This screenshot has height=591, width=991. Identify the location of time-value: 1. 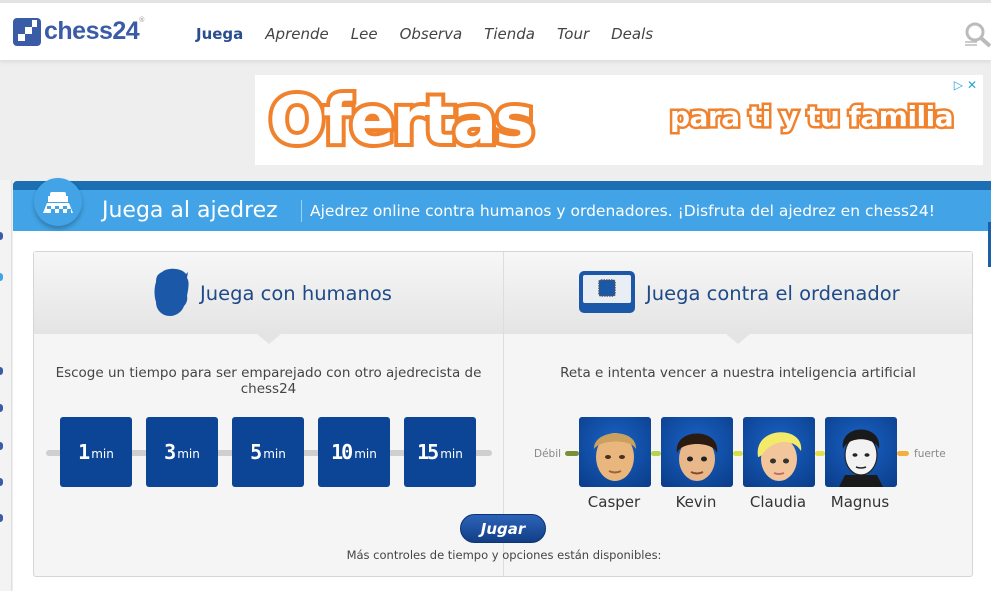
(84, 452).